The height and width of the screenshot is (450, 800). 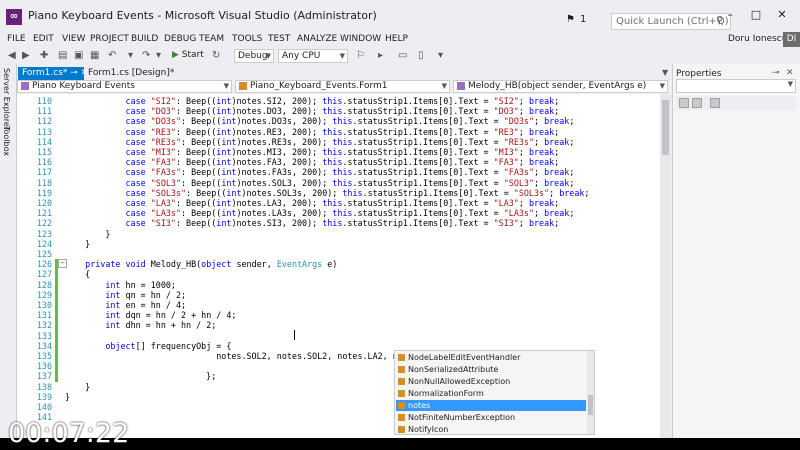 I want to click on code-line: object[] frequencyObj = {, so click(x=148, y=346).